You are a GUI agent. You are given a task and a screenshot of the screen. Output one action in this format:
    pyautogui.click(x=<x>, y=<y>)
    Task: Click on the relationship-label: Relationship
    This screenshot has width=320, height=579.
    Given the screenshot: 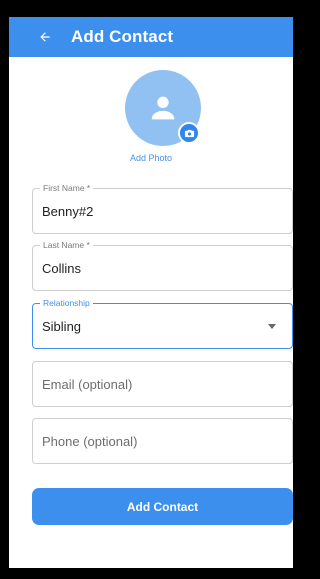 What is the action you would take?
    pyautogui.click(x=66, y=303)
    